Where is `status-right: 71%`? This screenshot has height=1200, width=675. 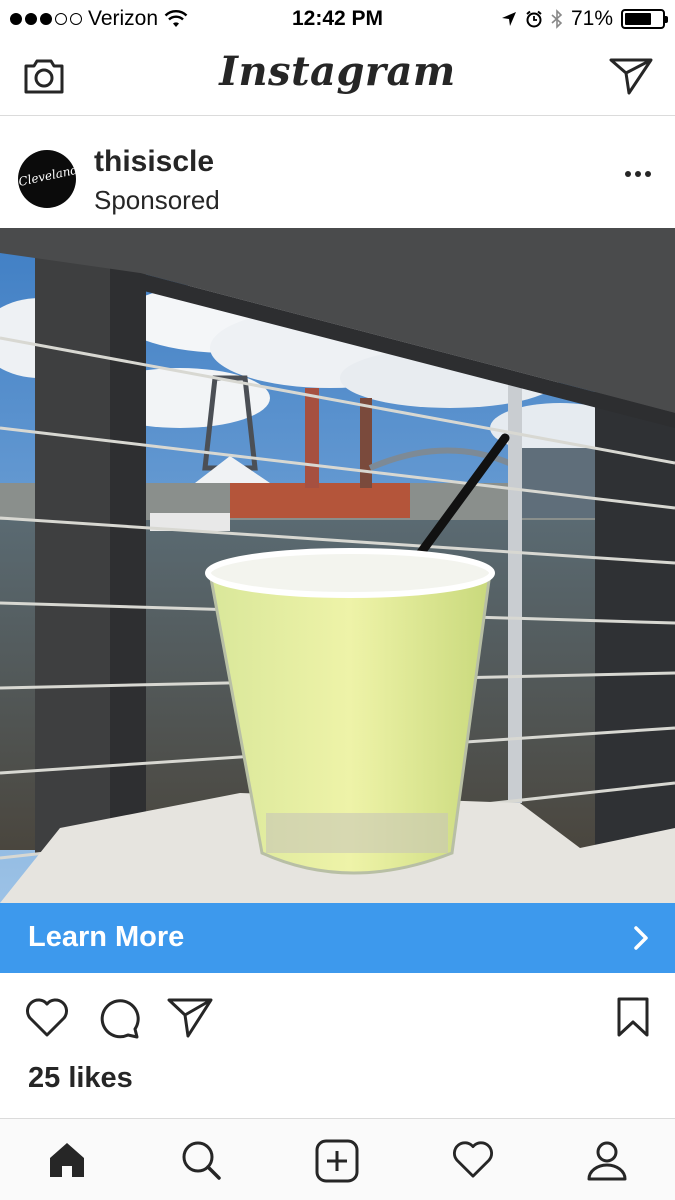
status-right: 71% is located at coordinates (584, 19).